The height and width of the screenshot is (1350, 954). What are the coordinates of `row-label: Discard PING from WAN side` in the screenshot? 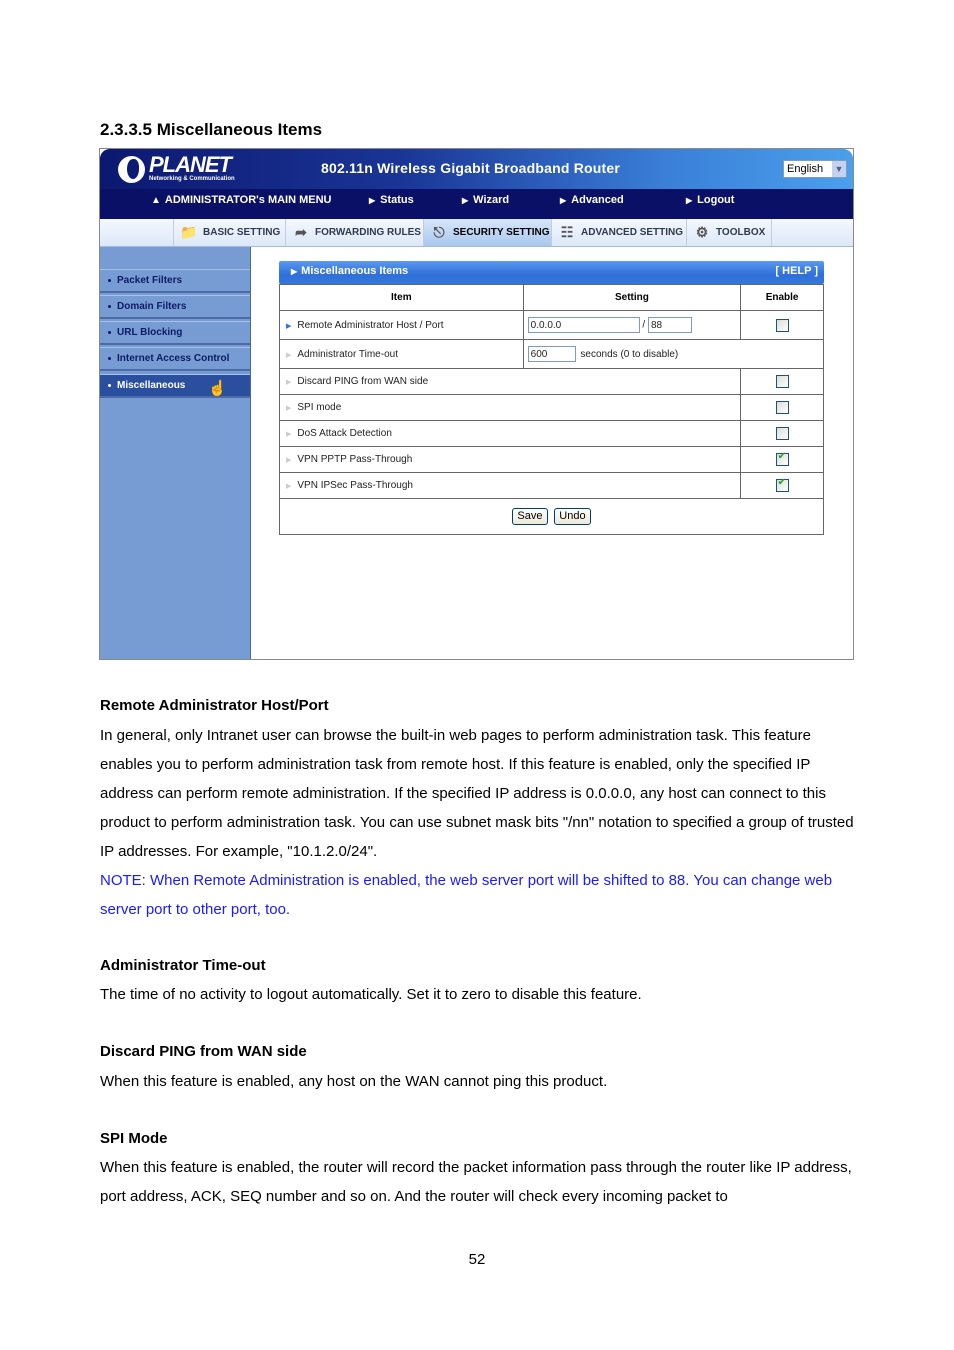 It's located at (363, 381).